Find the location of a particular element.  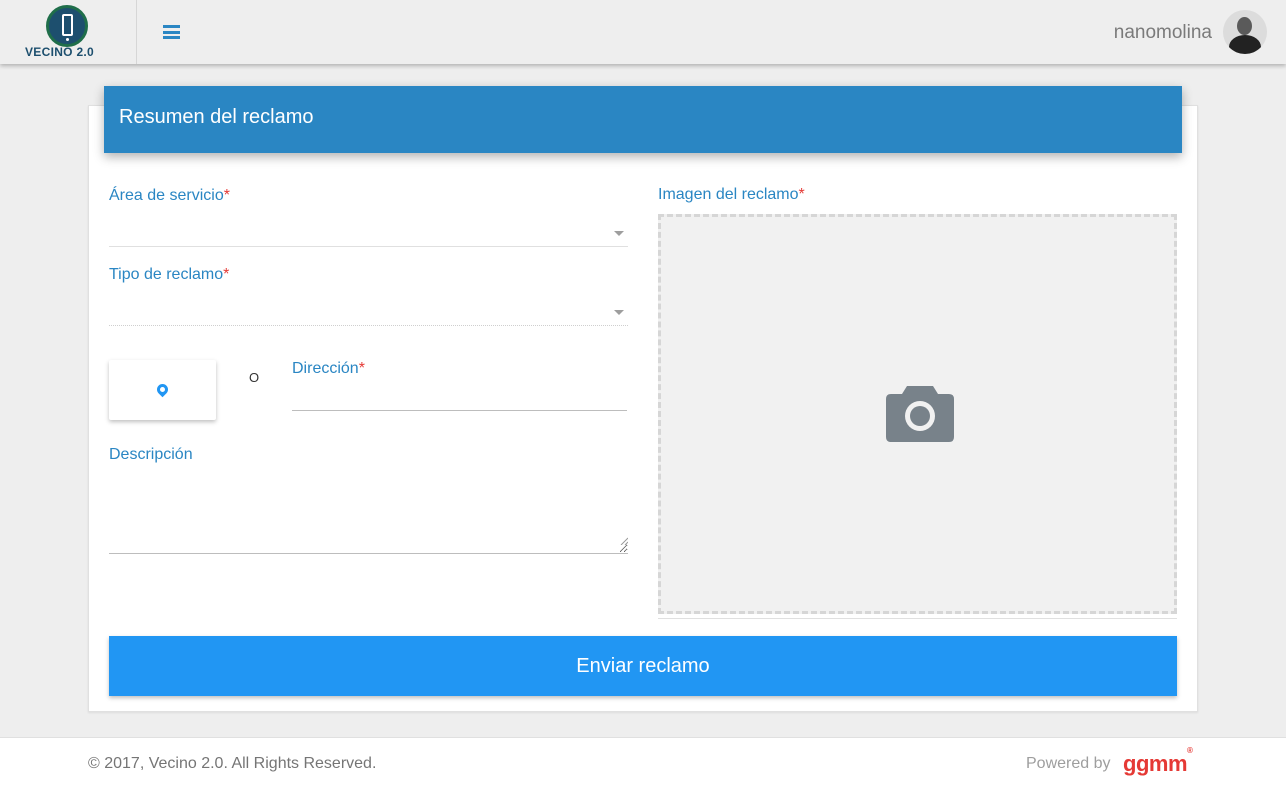

descripcion-textarea is located at coordinates (368, 519).